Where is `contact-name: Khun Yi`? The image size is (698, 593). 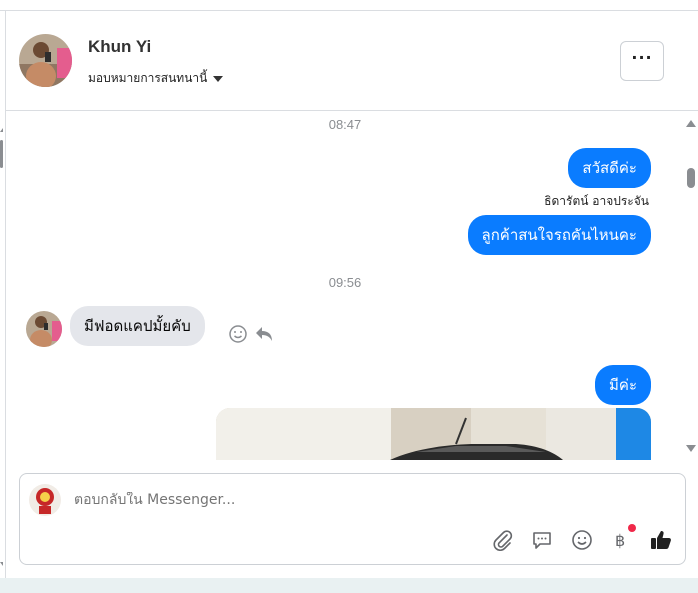 contact-name: Khun Yi is located at coordinates (119, 47).